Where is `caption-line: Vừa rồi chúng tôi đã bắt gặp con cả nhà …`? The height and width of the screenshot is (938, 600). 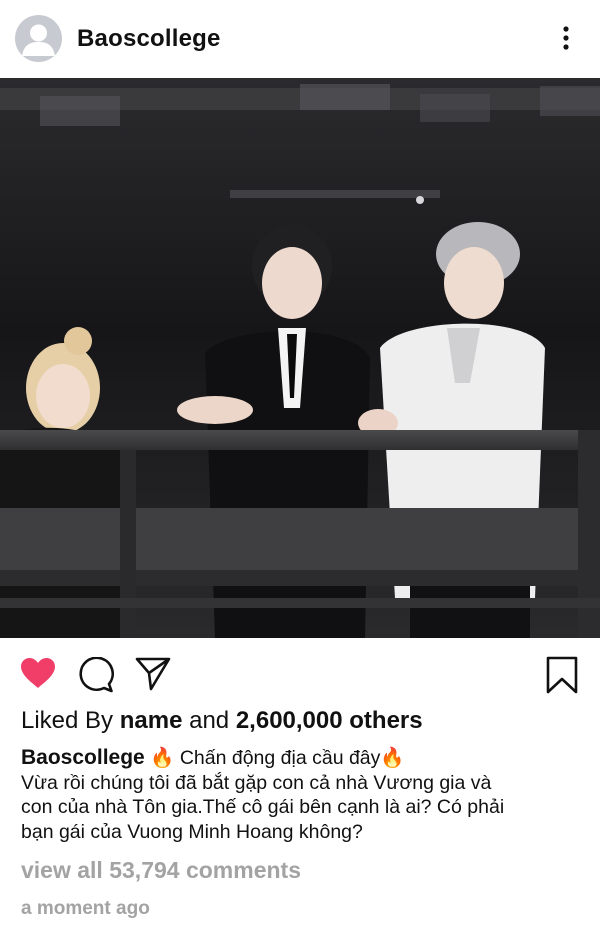
caption-line: Vừa rồi chúng tôi đã bắt gặp con cả nhà … is located at coordinates (256, 782).